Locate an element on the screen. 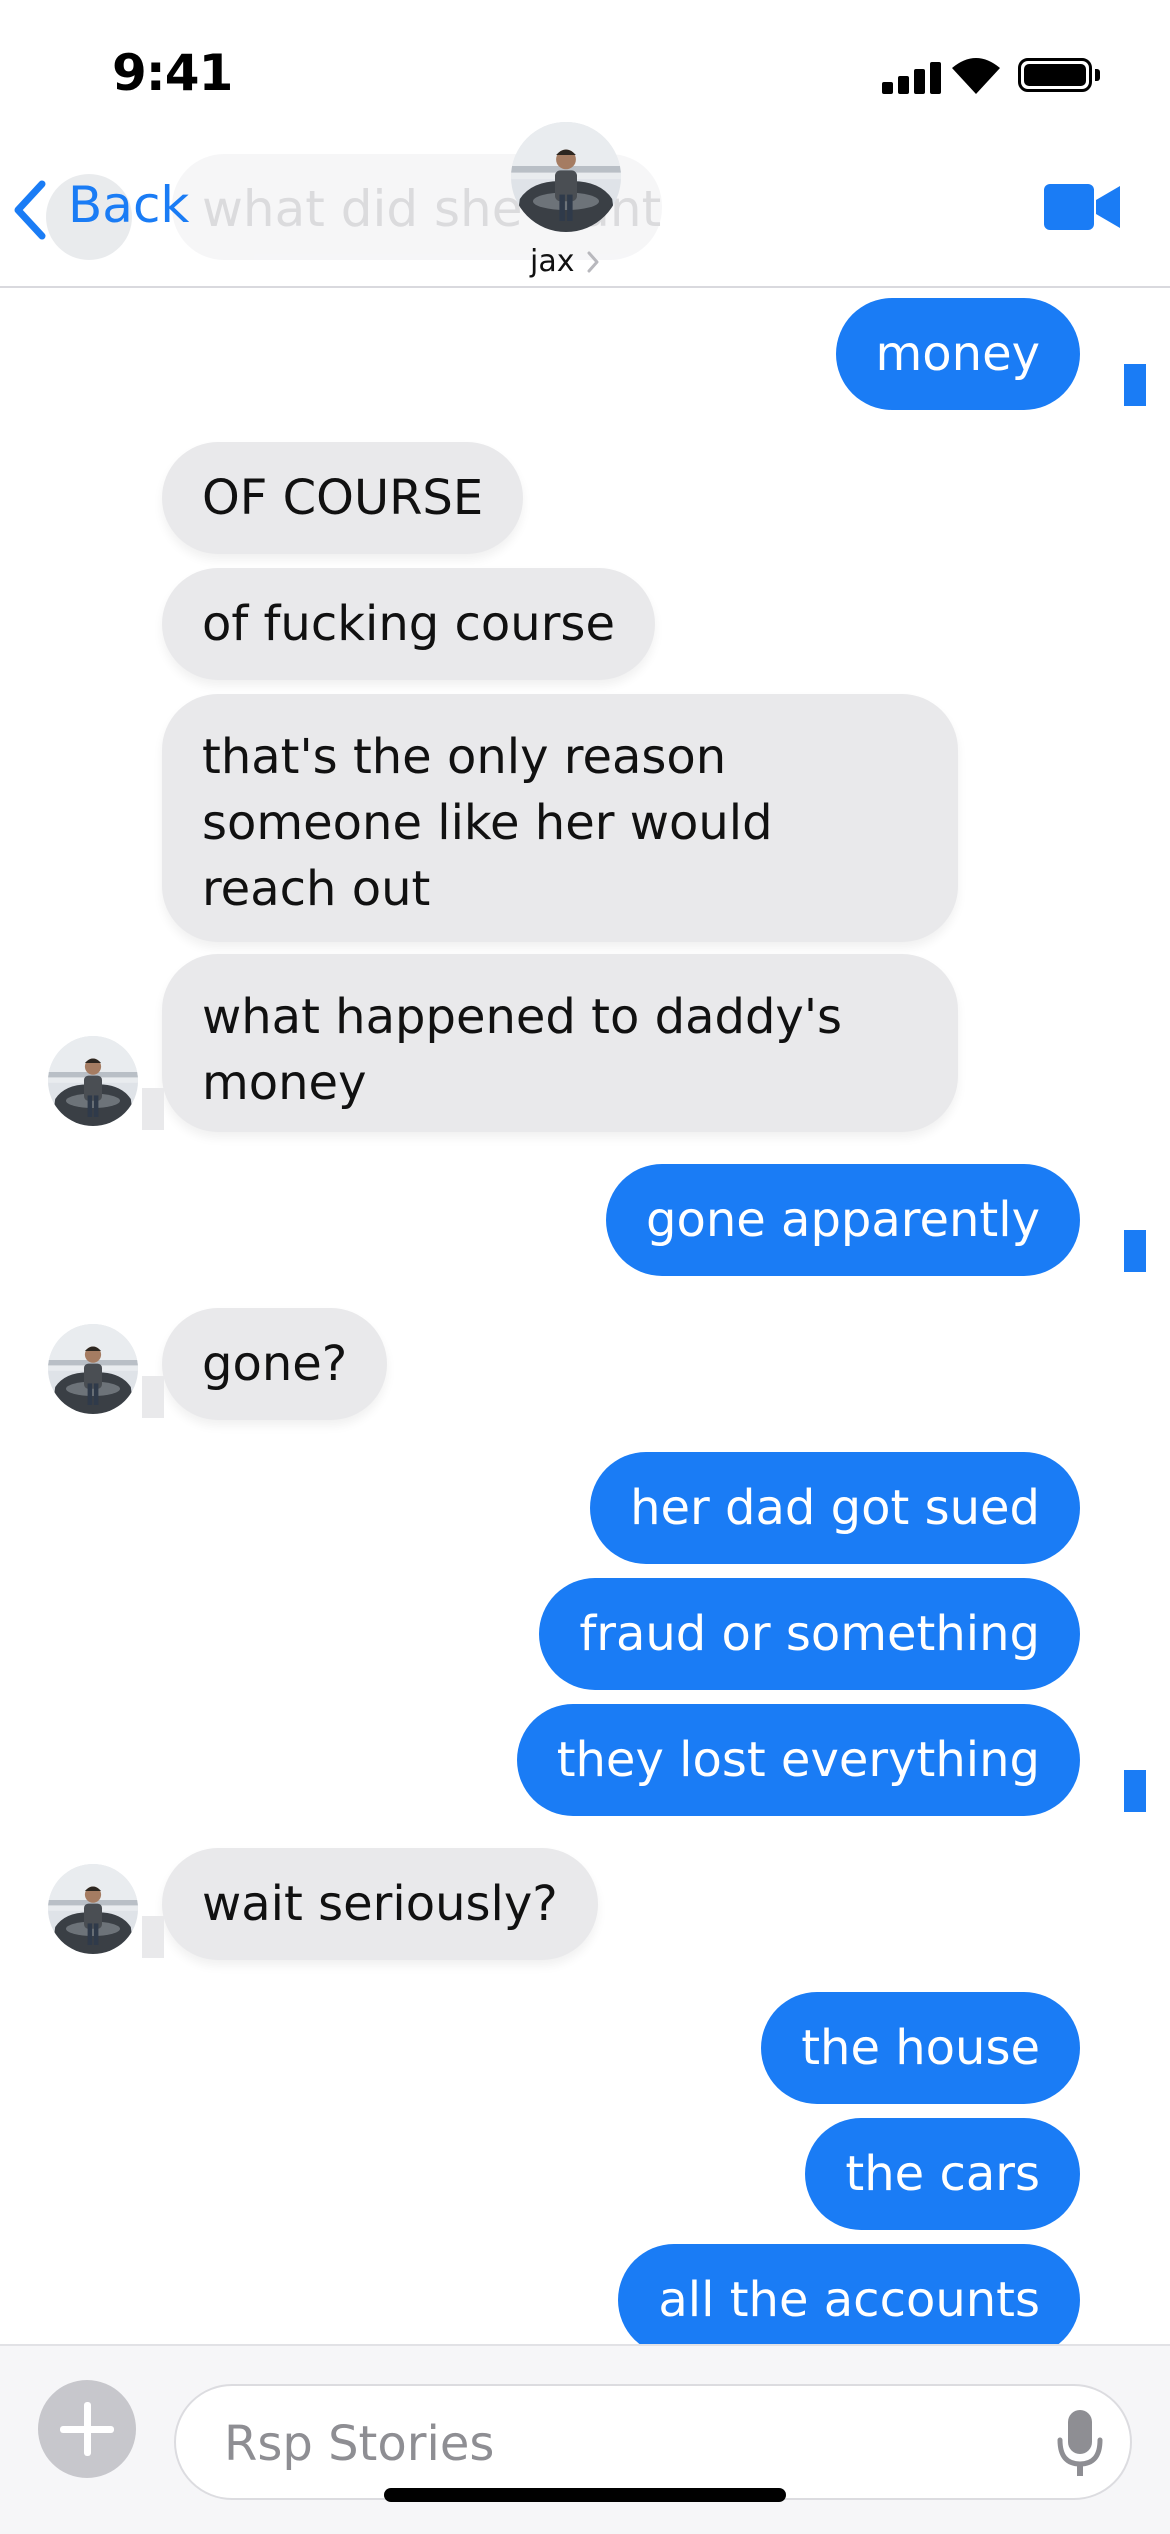 This screenshot has width=1170, height=2534. incoming-message: OF COURSE is located at coordinates (343, 498).